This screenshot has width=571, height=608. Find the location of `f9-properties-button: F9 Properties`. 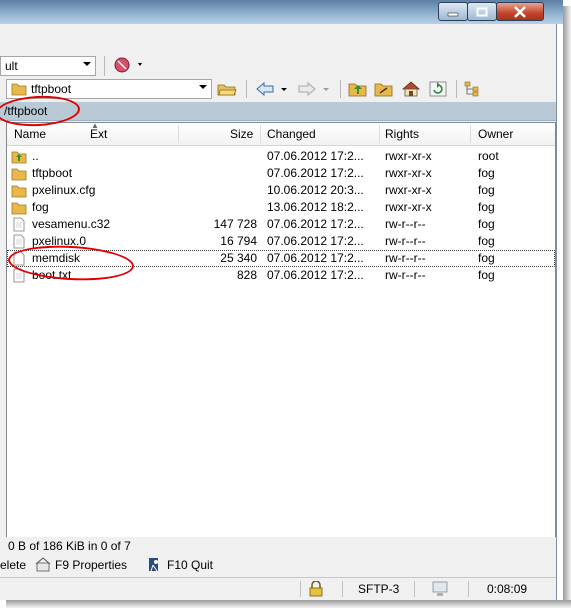

f9-properties-button: F9 Properties is located at coordinates (91, 565).